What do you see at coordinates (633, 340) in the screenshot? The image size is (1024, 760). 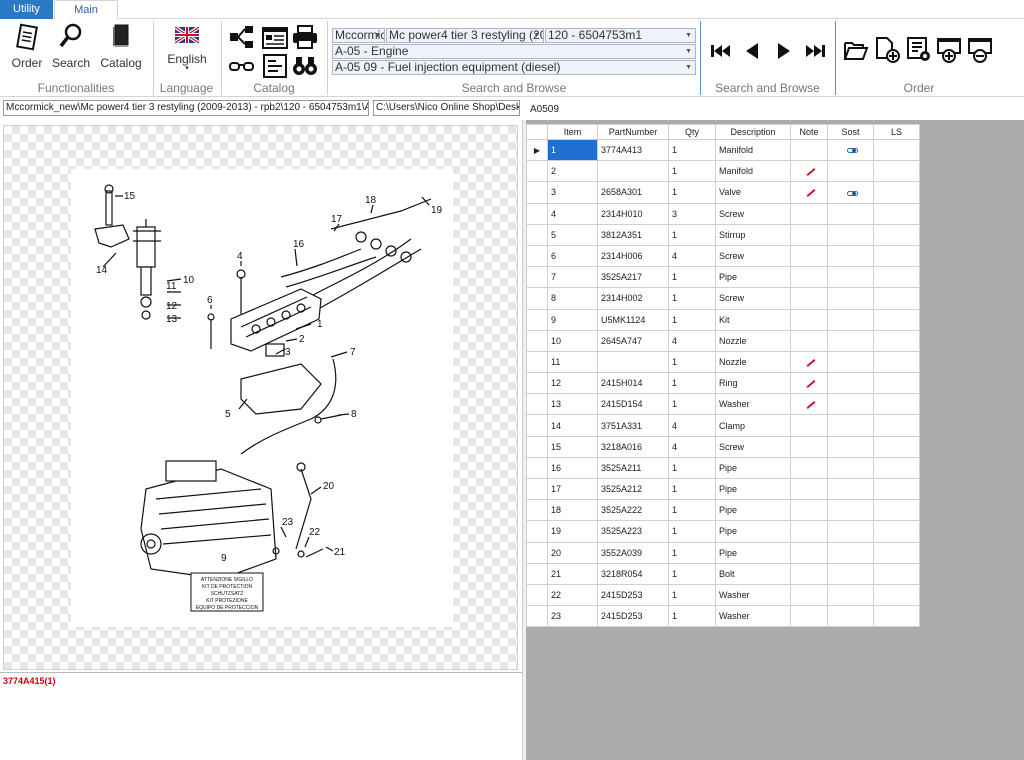 I see `cell-partnumber: 2645A747` at bounding box center [633, 340].